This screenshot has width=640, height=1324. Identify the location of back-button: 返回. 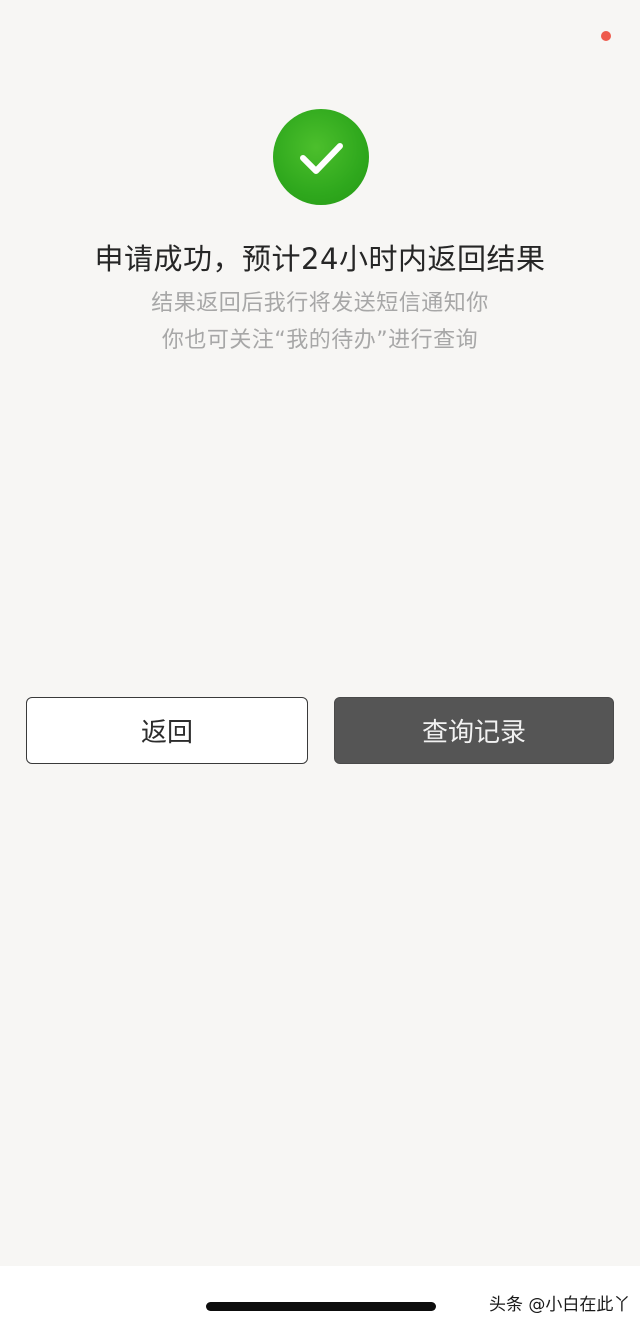
(167, 730).